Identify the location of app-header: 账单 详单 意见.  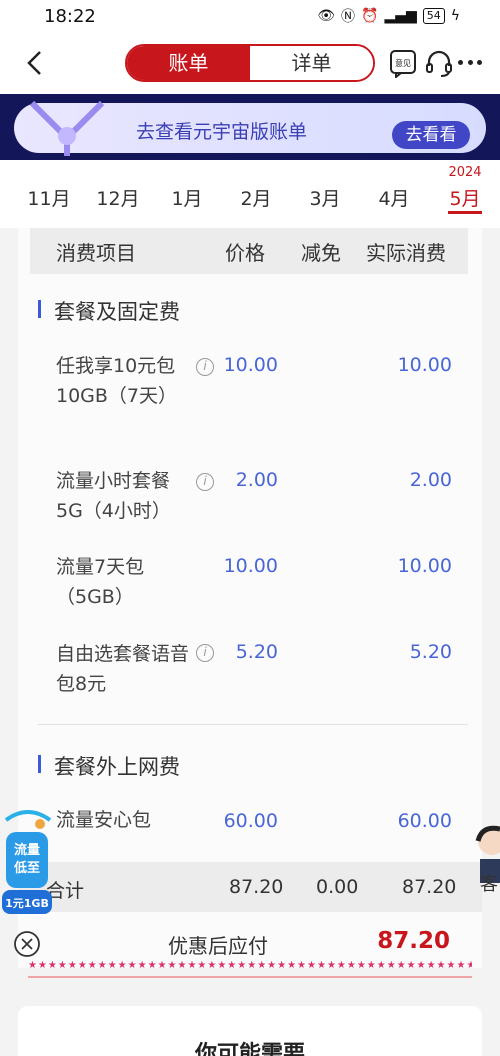
(250, 64).